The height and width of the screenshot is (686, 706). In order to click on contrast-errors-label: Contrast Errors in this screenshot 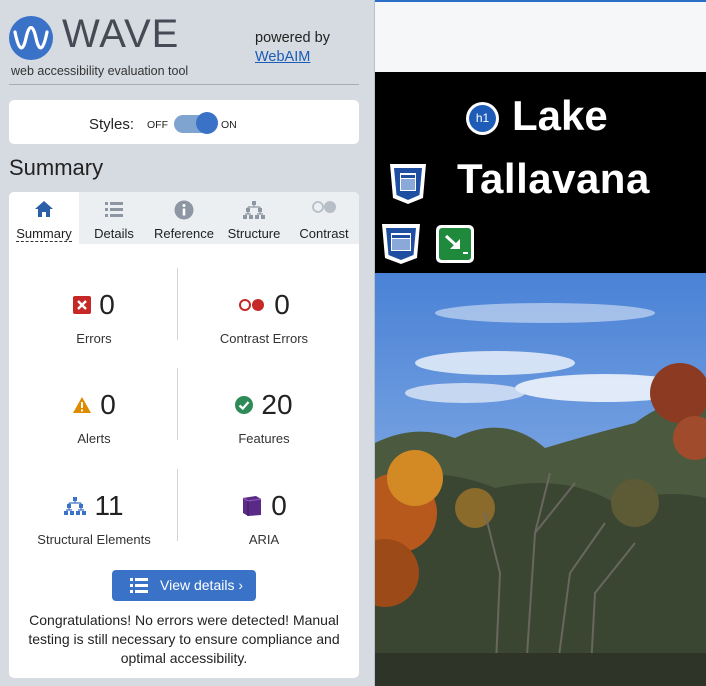, I will do `click(264, 338)`.